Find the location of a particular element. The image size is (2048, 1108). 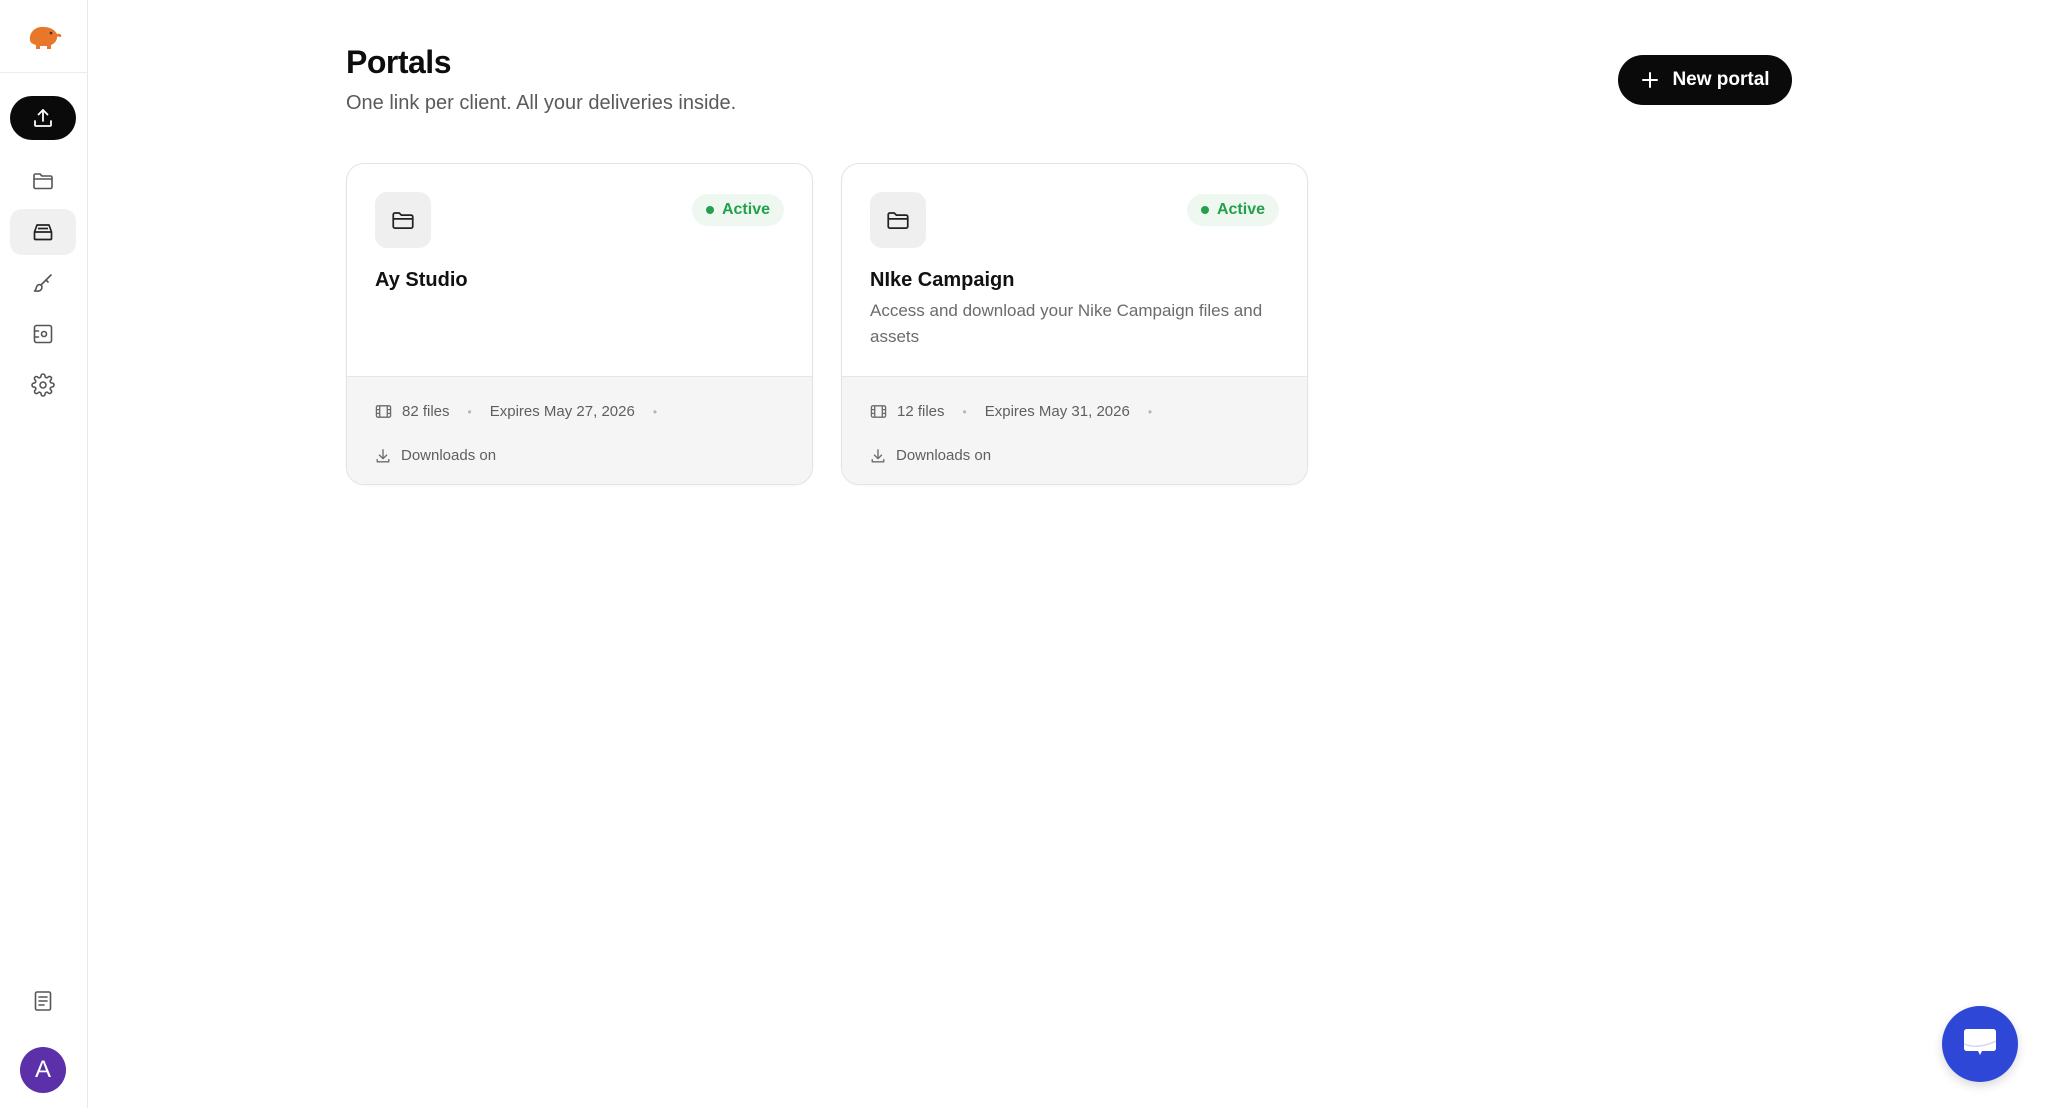

avatar-initial: A is located at coordinates (42, 1069).